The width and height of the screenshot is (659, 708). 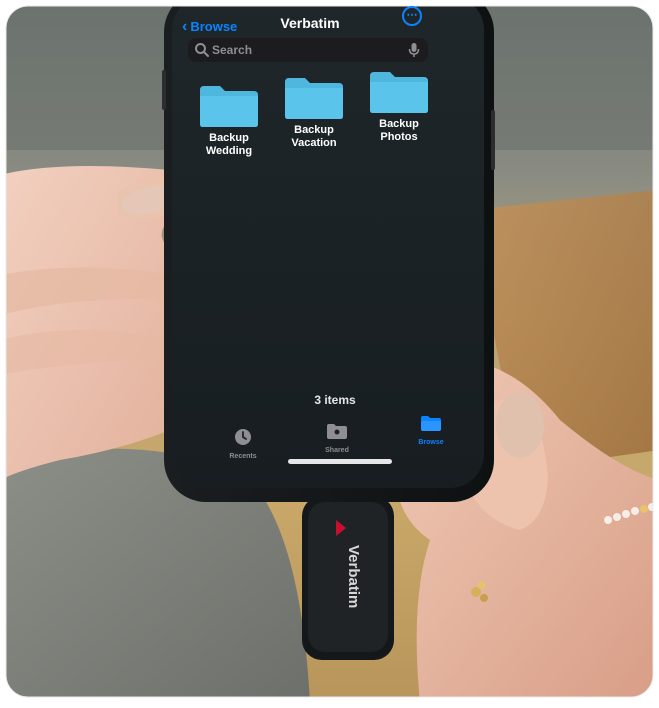 I want to click on folder-backup-vacation: Backup Vacation, so click(x=314, y=121).